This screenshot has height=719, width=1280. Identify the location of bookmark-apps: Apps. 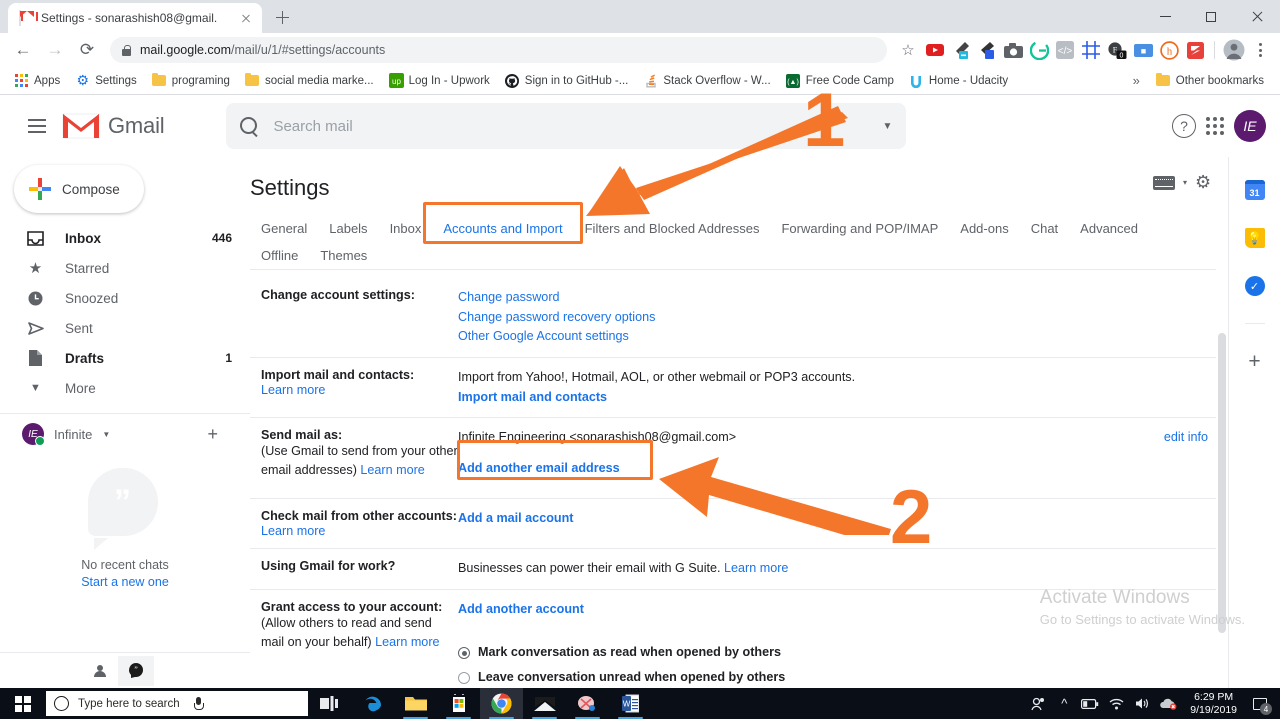
(37, 80).